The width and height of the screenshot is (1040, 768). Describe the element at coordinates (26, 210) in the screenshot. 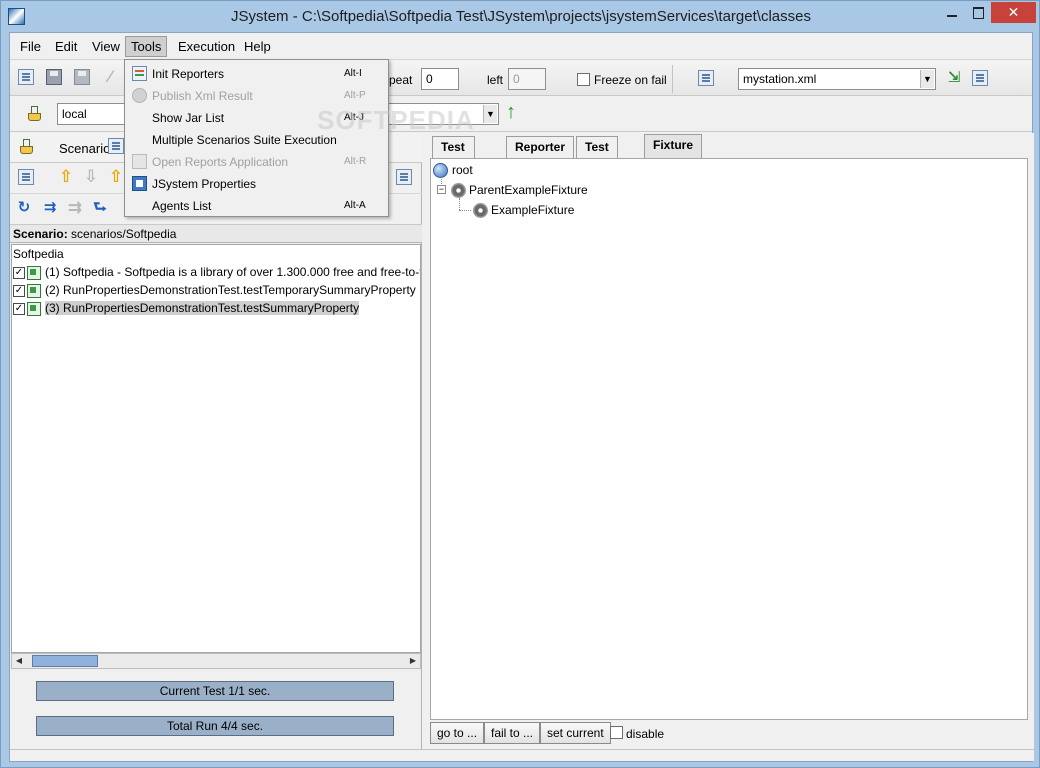

I see `refresh-button: ↻` at that location.